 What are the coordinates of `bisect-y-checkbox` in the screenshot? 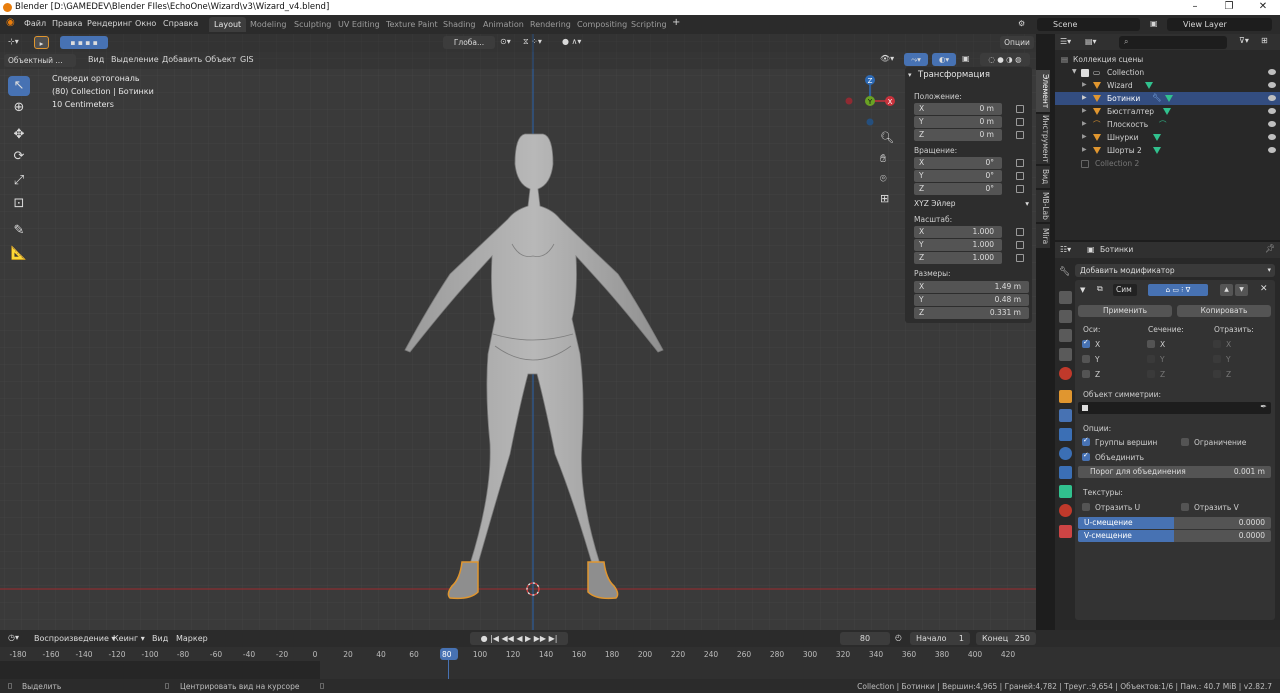 It's located at (1151, 359).